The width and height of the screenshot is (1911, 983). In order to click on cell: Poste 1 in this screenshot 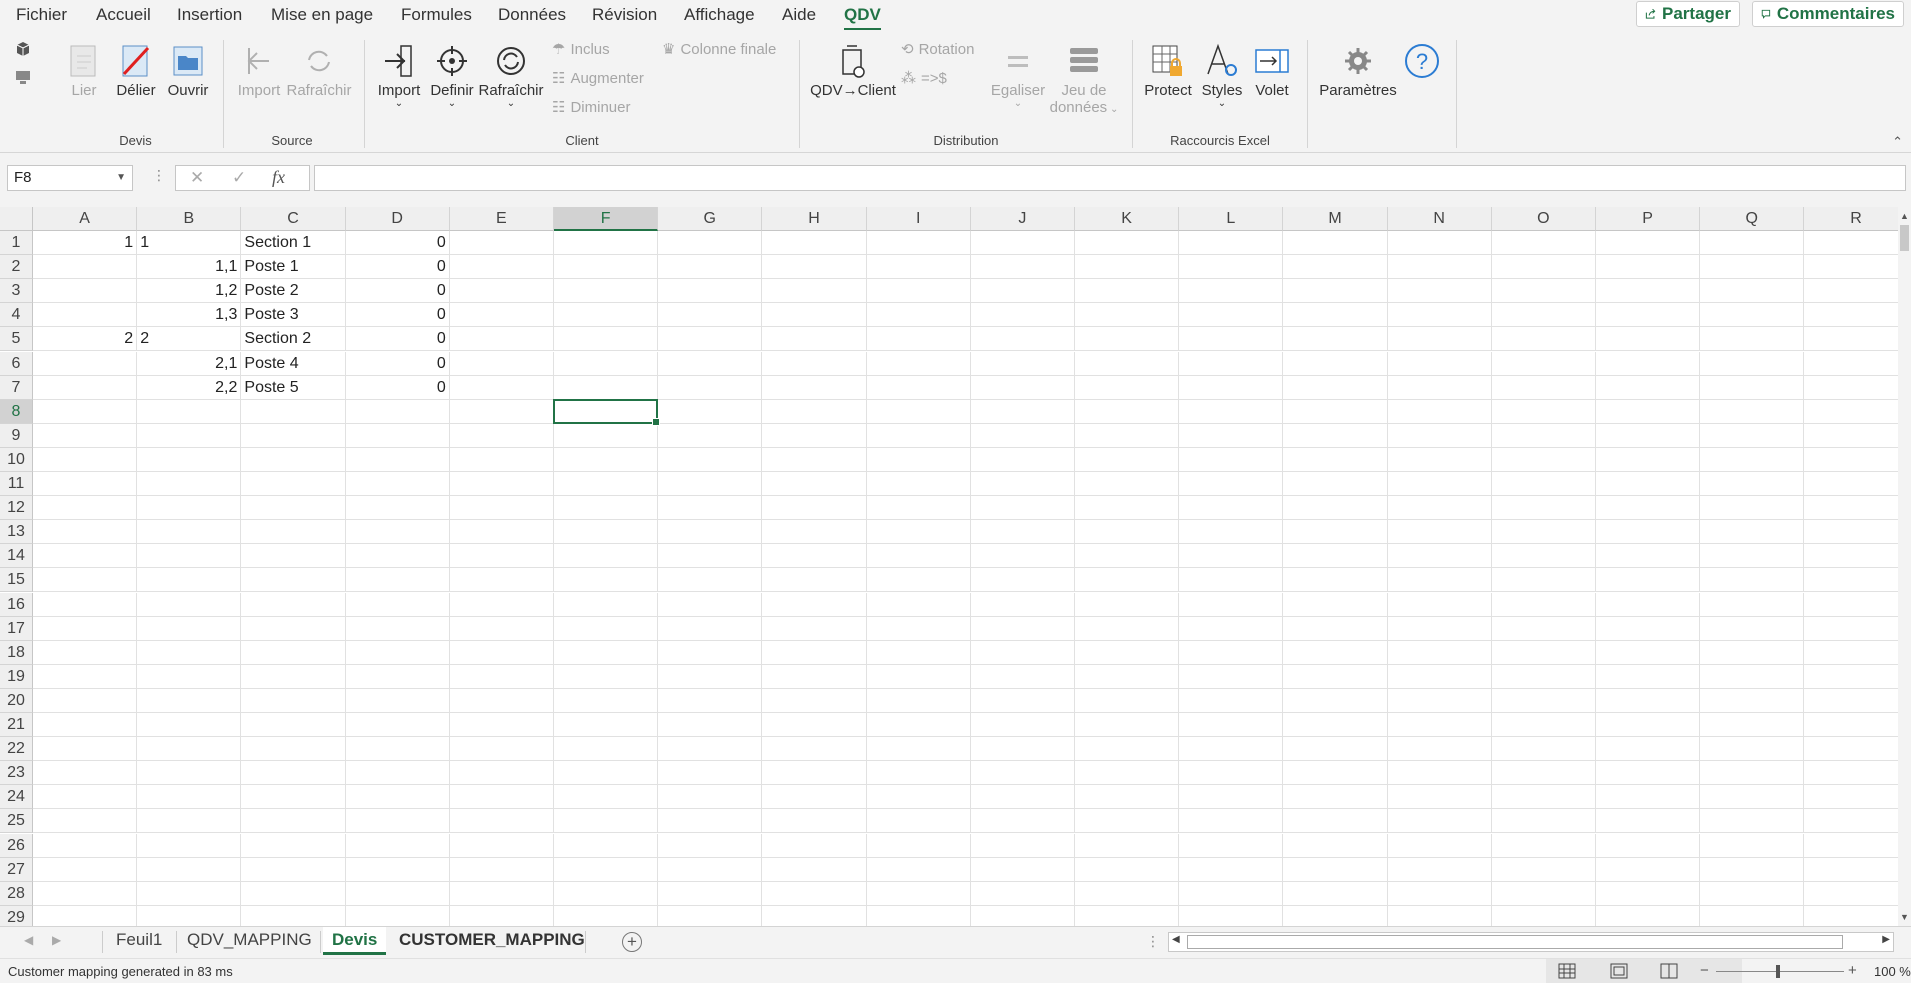, I will do `click(293, 267)`.